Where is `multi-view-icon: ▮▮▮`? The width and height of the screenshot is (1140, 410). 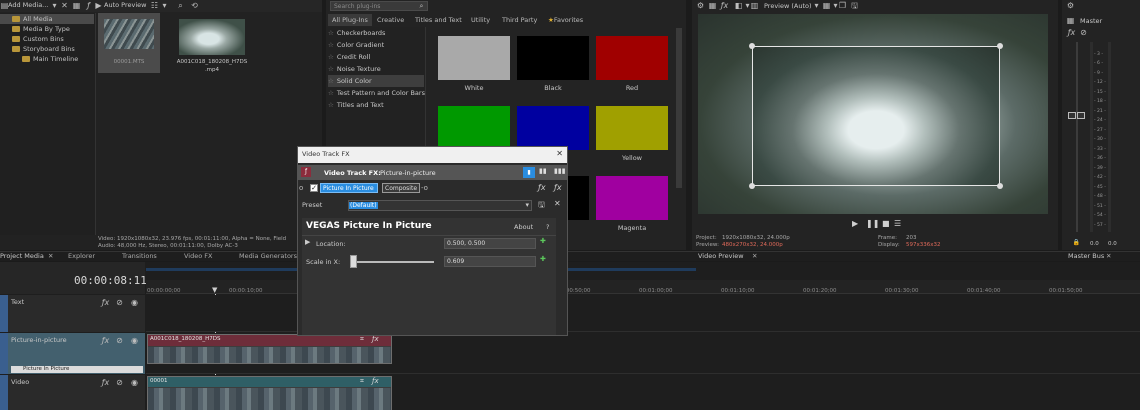 multi-view-icon: ▮▮▮ is located at coordinates (560, 171).